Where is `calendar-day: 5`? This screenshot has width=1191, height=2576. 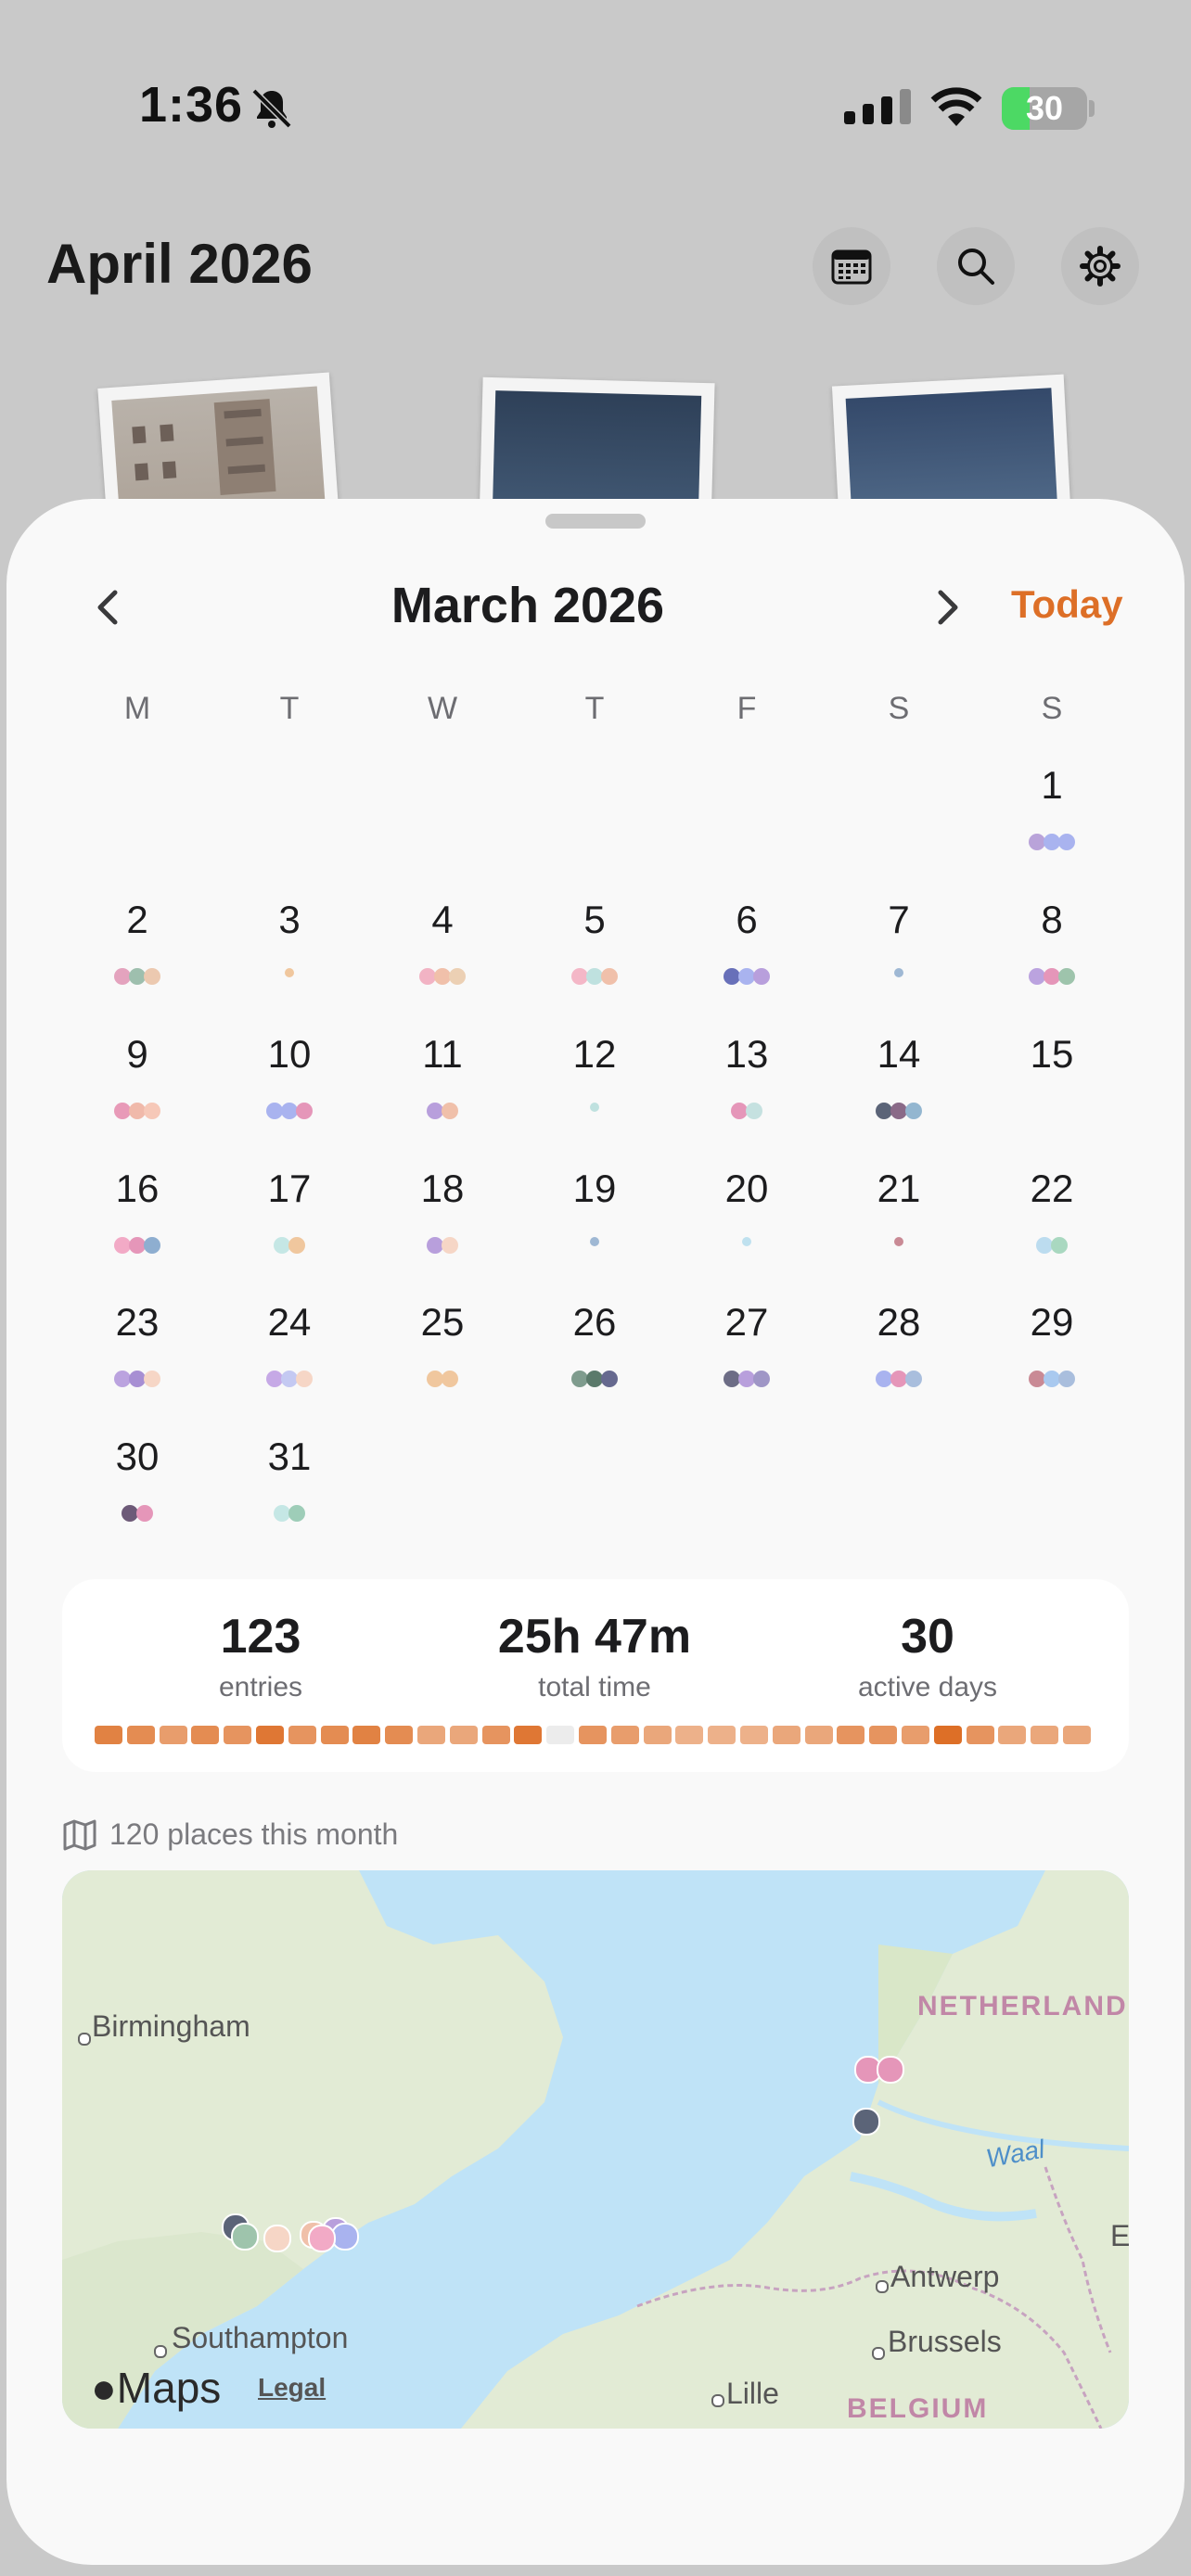 calendar-day: 5 is located at coordinates (595, 953).